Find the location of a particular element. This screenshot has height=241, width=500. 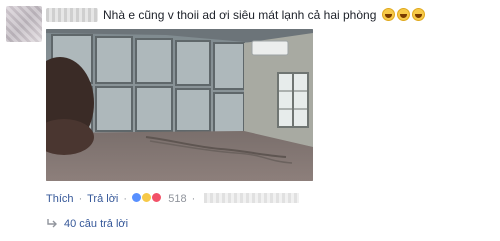

commenter-name-blurred is located at coordinates (72, 15).